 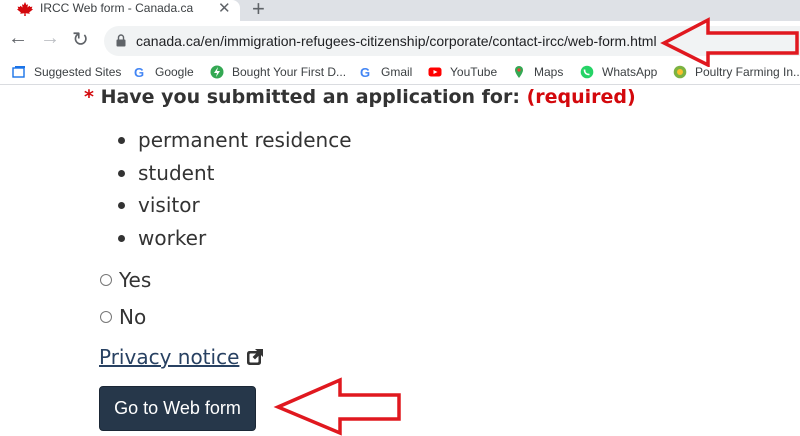 What do you see at coordinates (587, 72) in the screenshot?
I see `whatsapp-icon` at bounding box center [587, 72].